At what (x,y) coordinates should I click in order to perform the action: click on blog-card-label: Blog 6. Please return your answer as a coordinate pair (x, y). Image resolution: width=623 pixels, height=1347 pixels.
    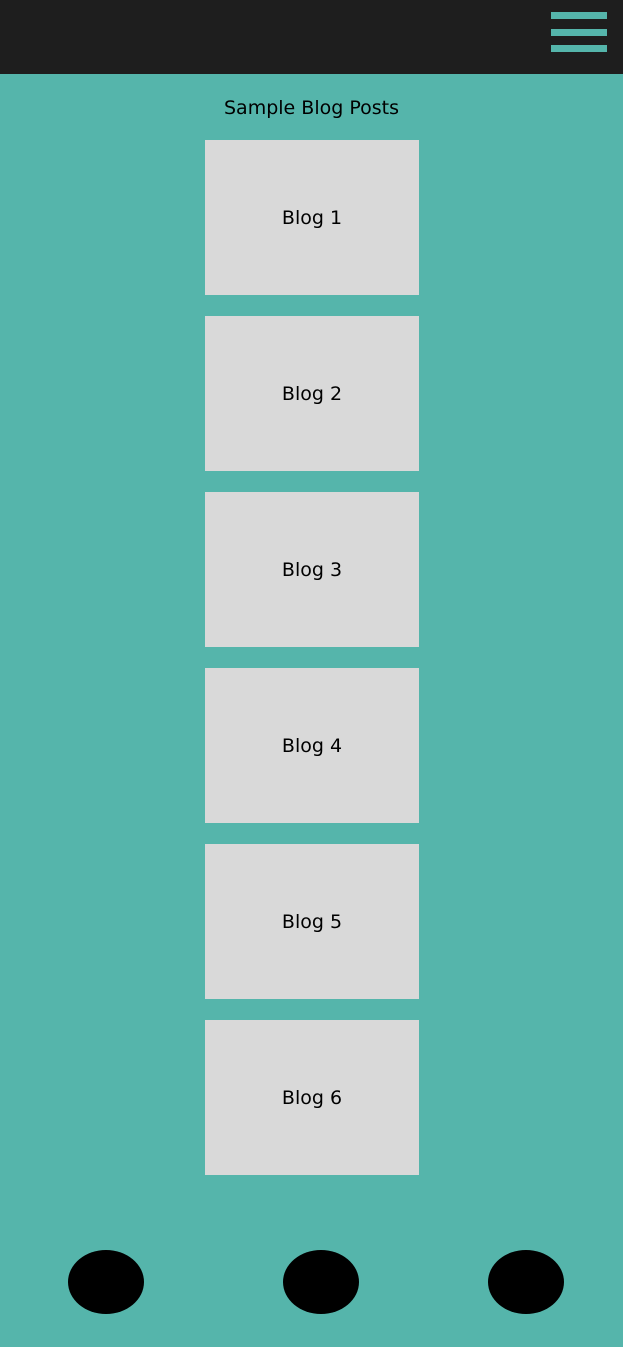
    Looking at the image, I should click on (312, 1097).